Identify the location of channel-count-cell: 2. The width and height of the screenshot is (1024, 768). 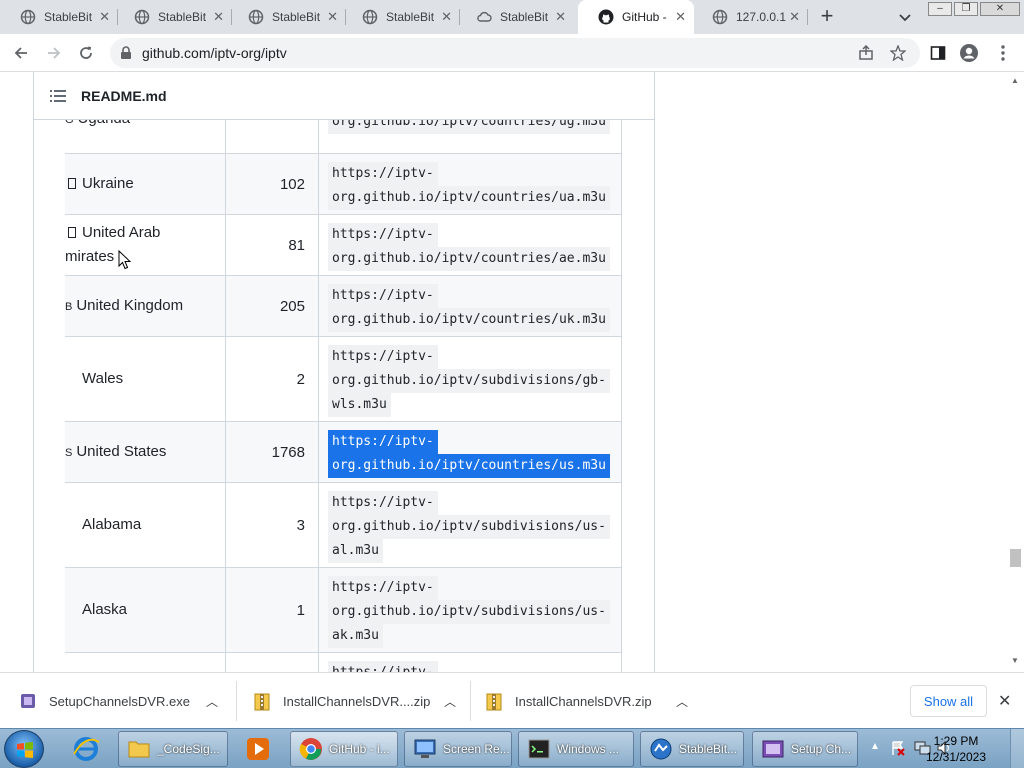
(272, 379).